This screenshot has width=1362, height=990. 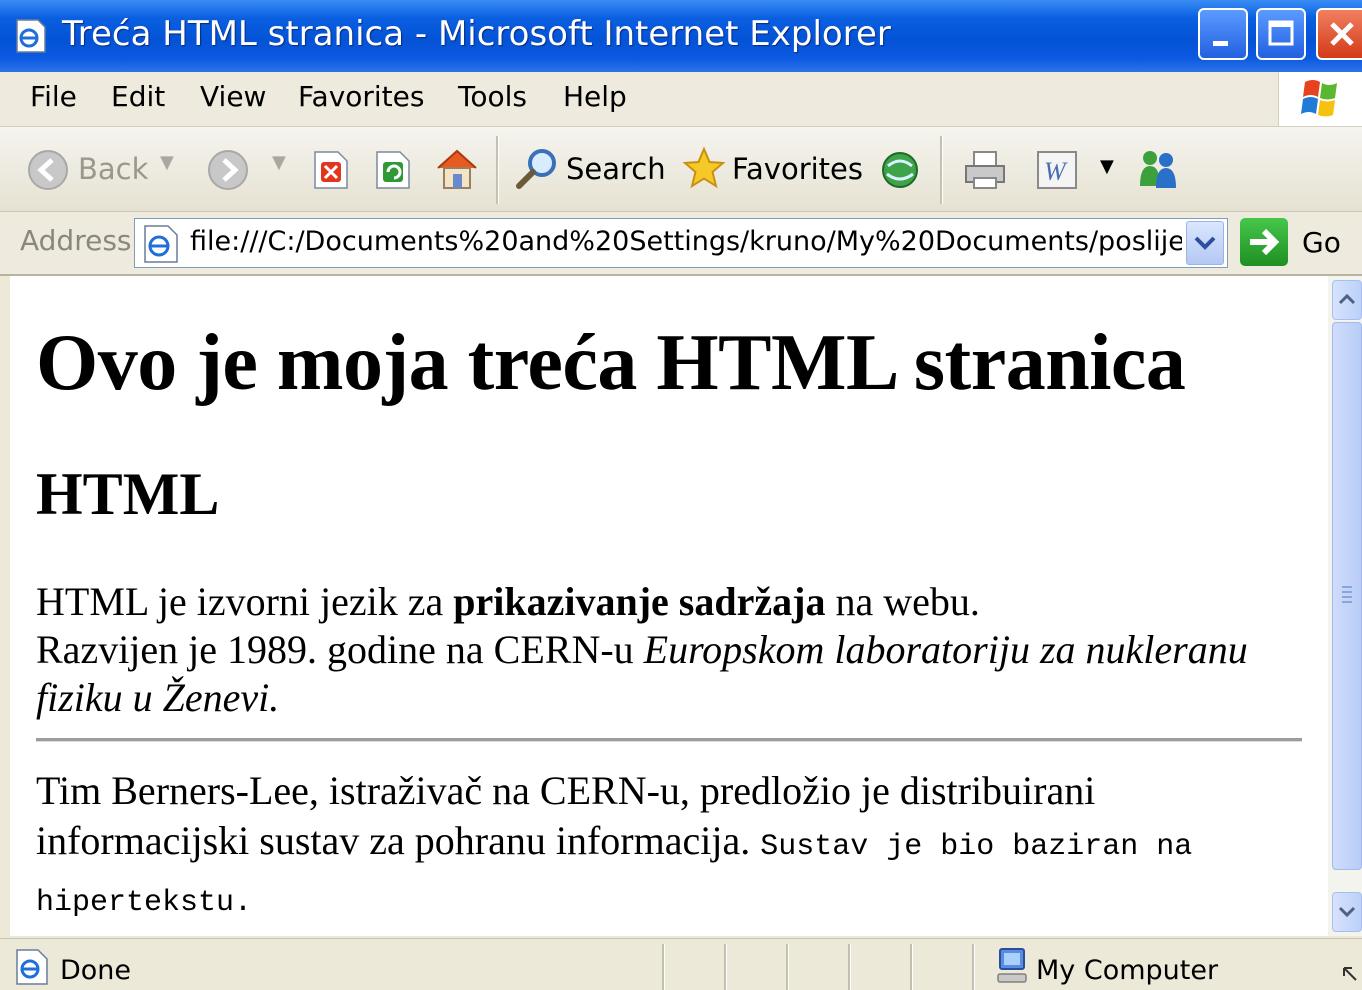 I want to click on search-icon, so click(x=537, y=169).